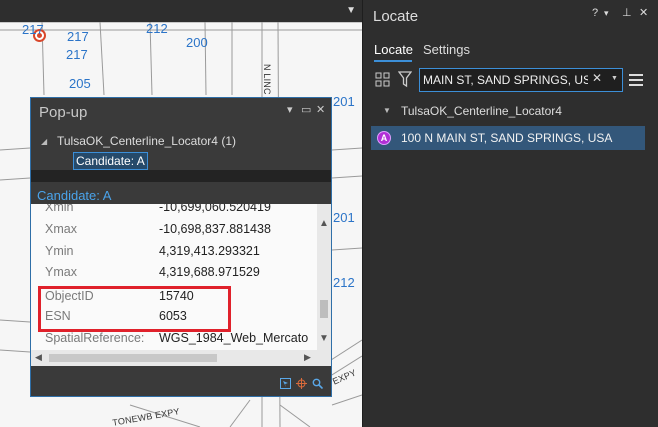  I want to click on popup-candidate-header: Candidate: A, so click(74, 195).